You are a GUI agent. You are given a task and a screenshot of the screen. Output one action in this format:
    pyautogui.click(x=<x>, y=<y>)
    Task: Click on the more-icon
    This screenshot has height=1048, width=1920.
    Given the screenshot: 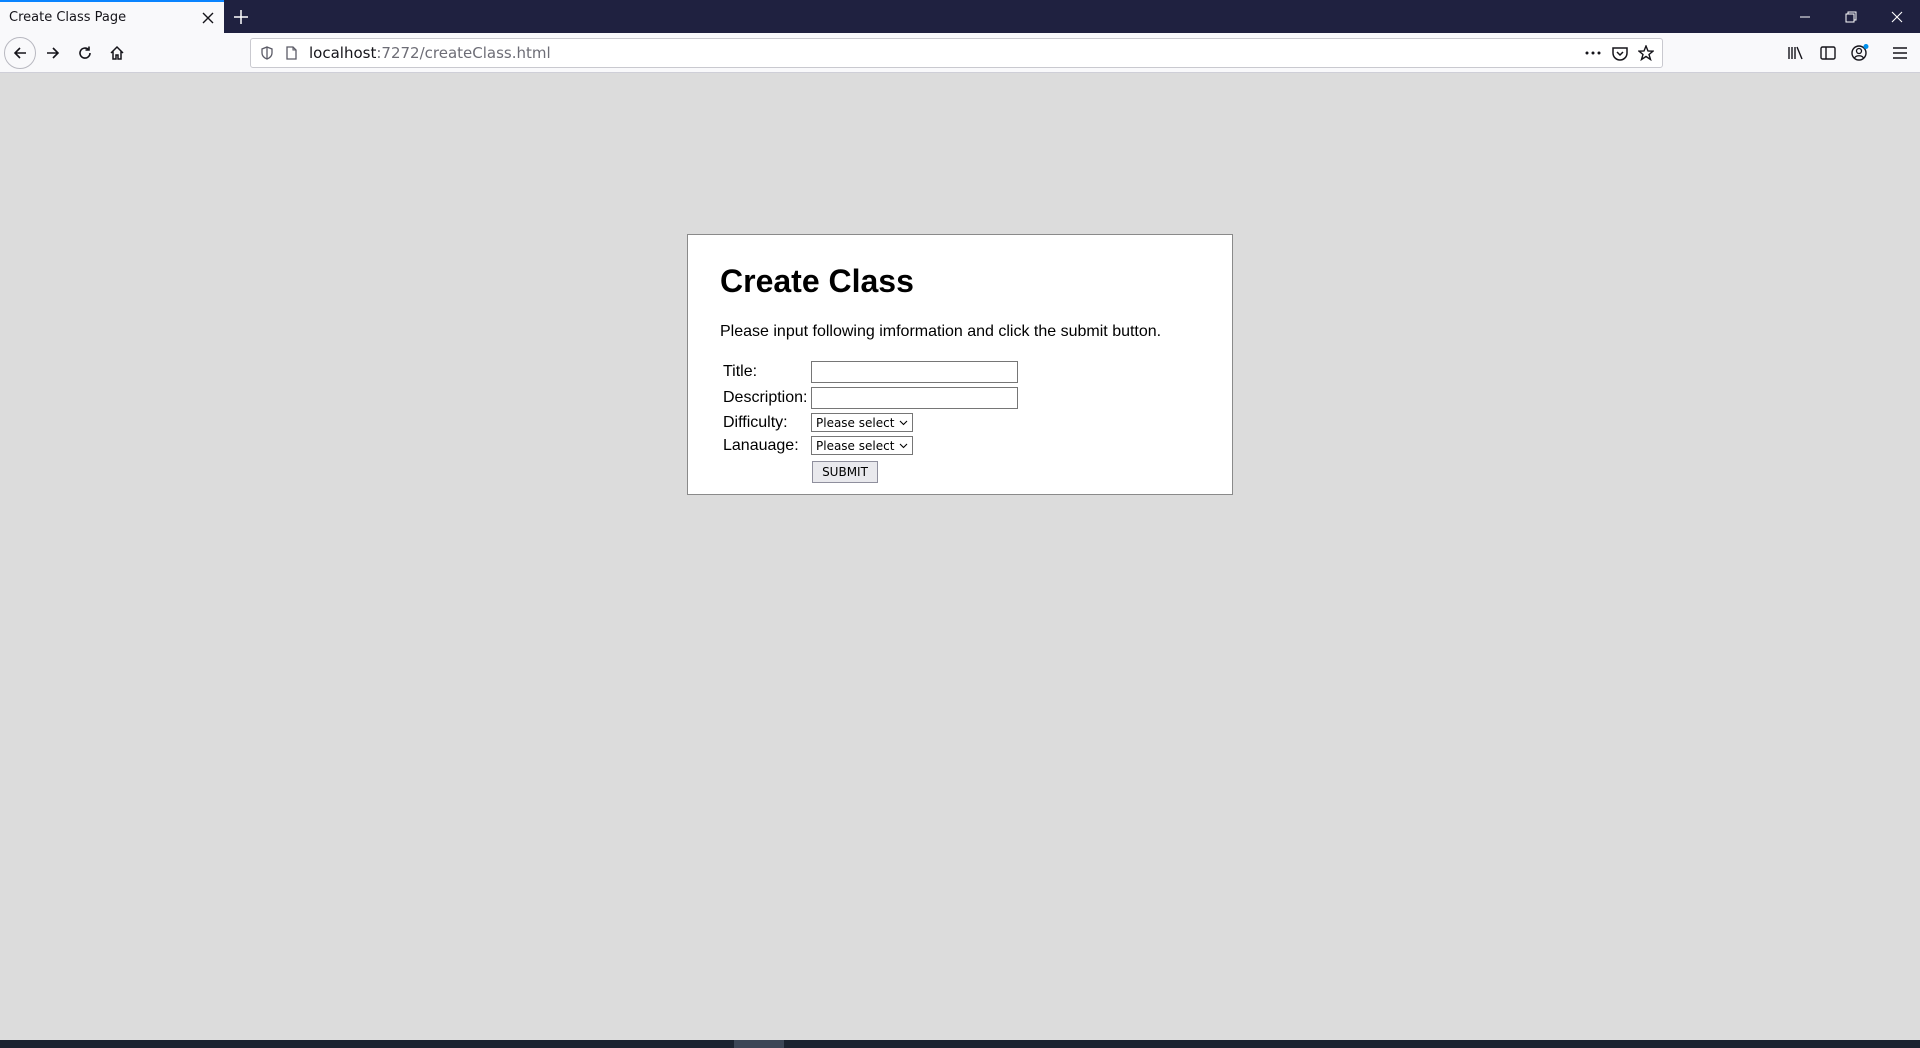 What is the action you would take?
    pyautogui.click(x=1593, y=53)
    